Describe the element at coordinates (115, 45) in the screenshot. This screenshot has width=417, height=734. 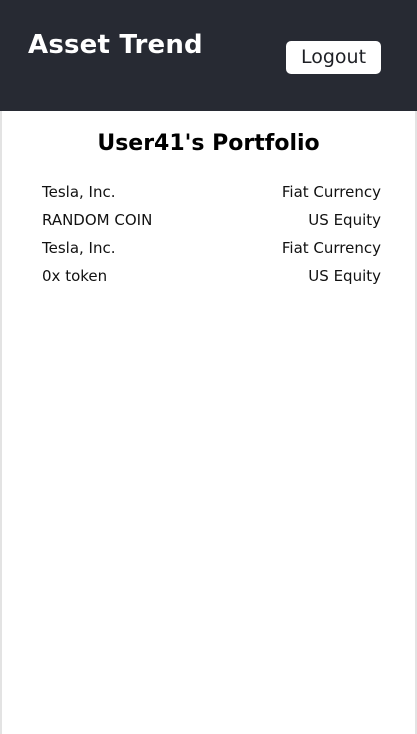
I see `brand-title: Asset Trend` at that location.